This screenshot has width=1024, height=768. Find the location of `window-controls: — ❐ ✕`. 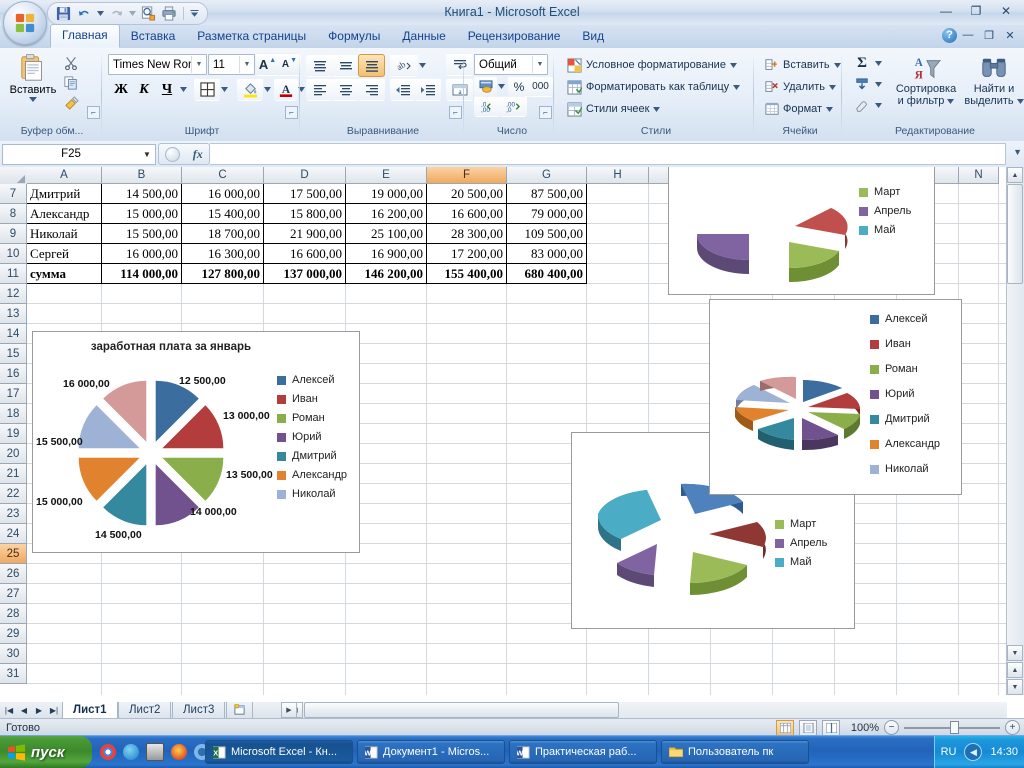

window-controls: — ❐ ✕ is located at coordinates (976, 11).